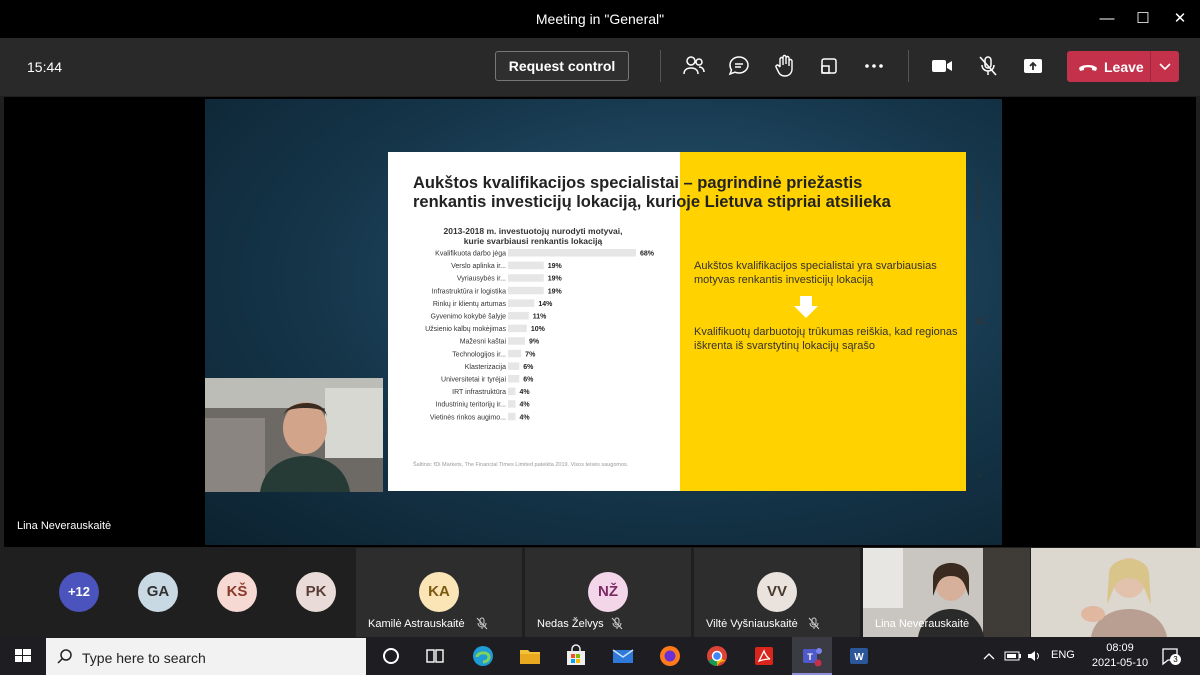 This screenshot has height=675, width=1200. What do you see at coordinates (237, 592) in the screenshot?
I see `avatar: KŠ` at bounding box center [237, 592].